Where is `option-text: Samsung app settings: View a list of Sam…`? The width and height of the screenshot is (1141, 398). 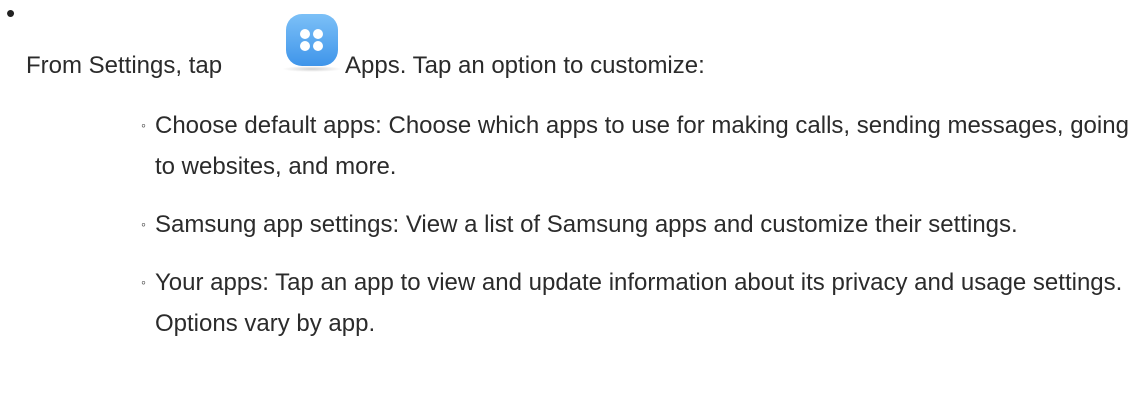
option-text: Samsung app settings: View a list of Sam… is located at coordinates (586, 224).